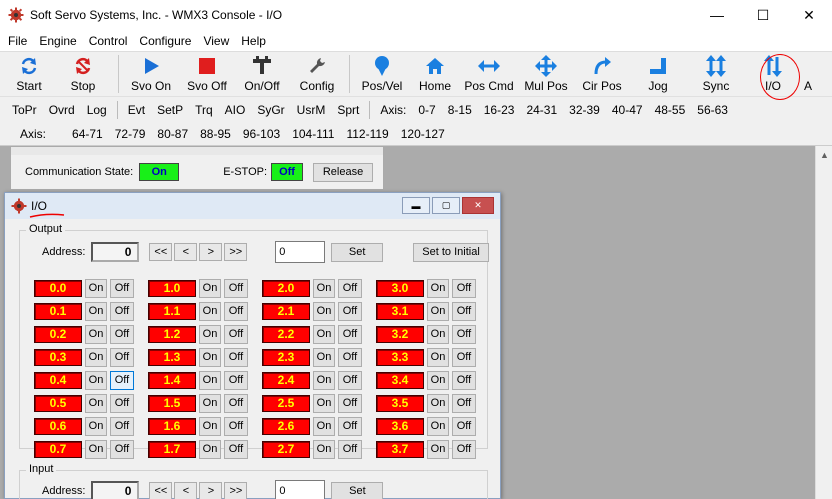 The height and width of the screenshot is (499, 832). Describe the element at coordinates (489, 73) in the screenshot. I see `pos-cmd-button: Pos Cmd` at that location.